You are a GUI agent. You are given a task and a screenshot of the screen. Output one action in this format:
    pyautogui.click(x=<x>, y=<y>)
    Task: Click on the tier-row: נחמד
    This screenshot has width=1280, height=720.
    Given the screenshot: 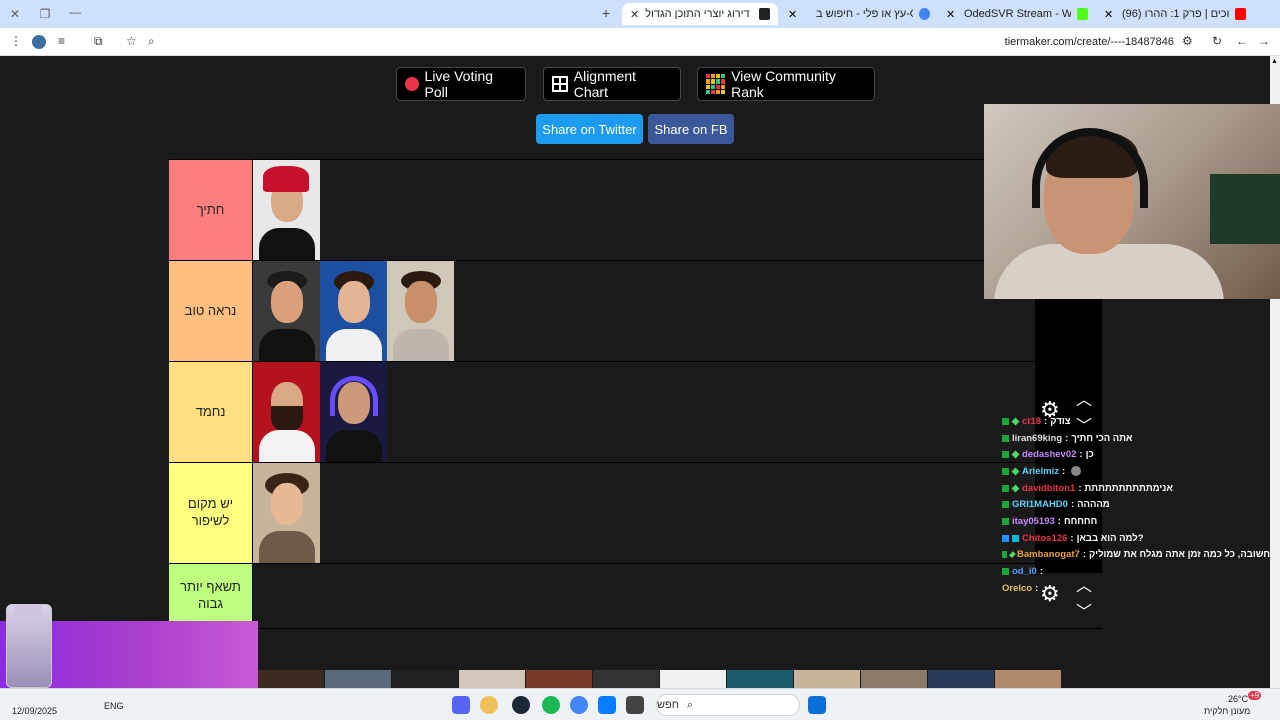 What is the action you would take?
    pyautogui.click(x=635, y=411)
    